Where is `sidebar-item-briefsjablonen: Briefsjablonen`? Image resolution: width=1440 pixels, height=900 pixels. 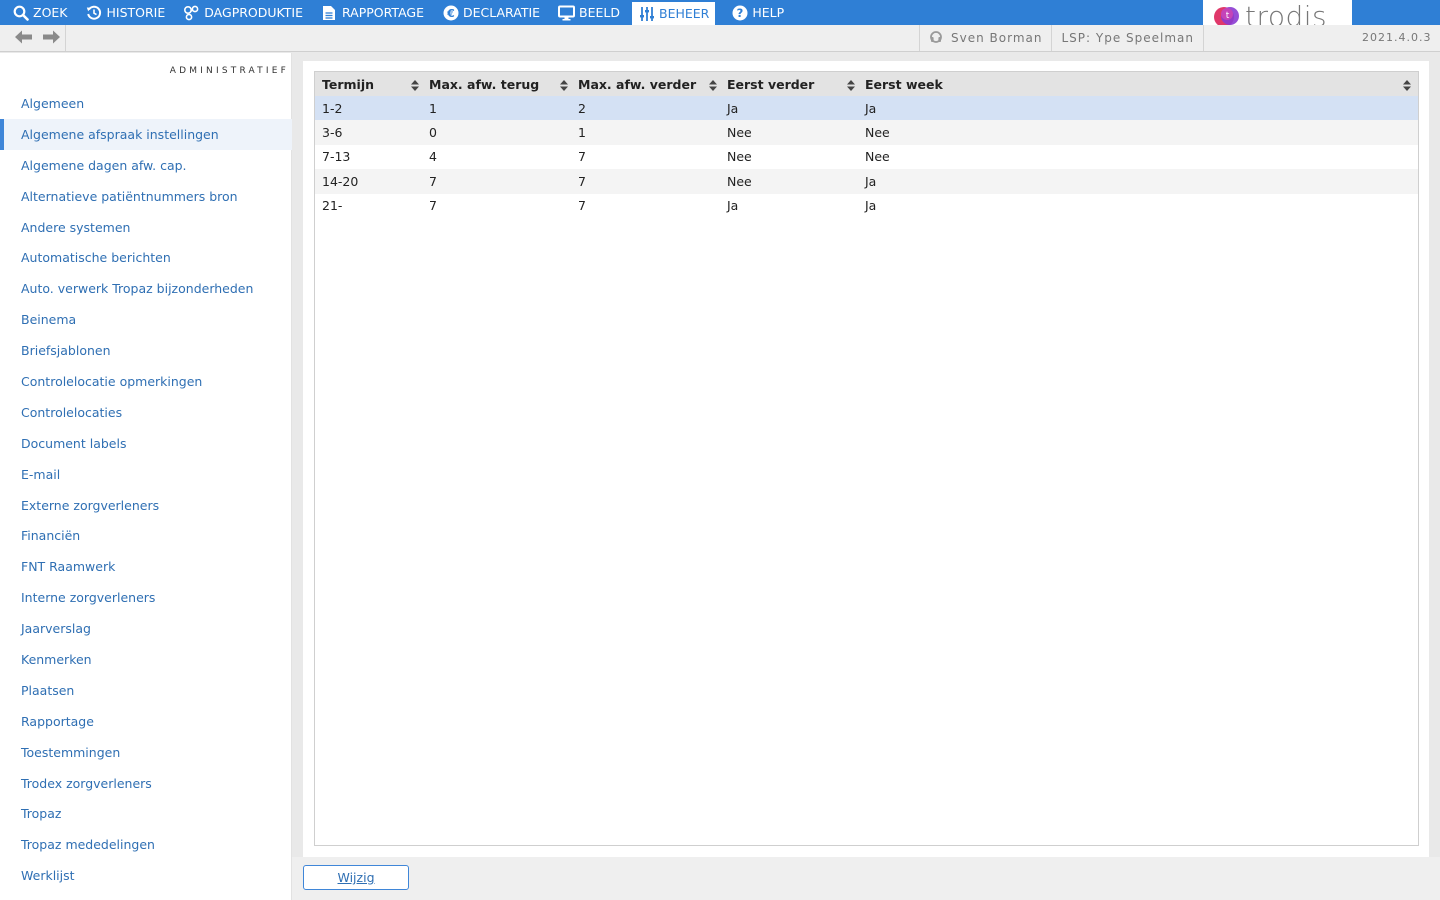 sidebar-item-briefsjablonen: Briefsjablonen is located at coordinates (146, 350).